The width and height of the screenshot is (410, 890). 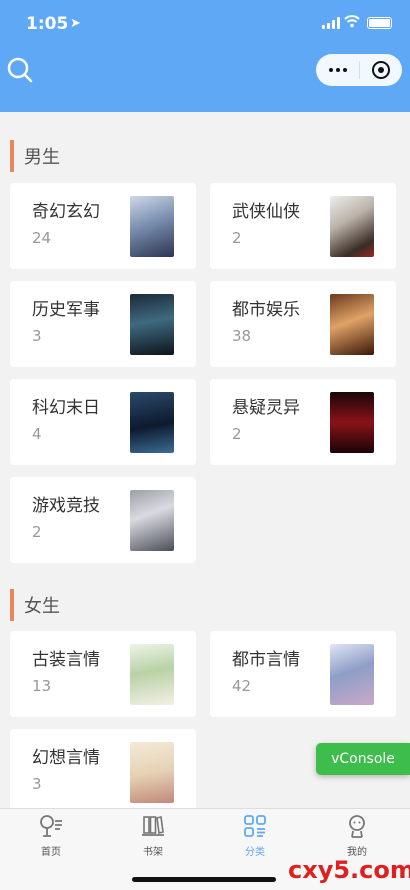 I want to click on category-card: 武侠仙侠 2, so click(x=303, y=226).